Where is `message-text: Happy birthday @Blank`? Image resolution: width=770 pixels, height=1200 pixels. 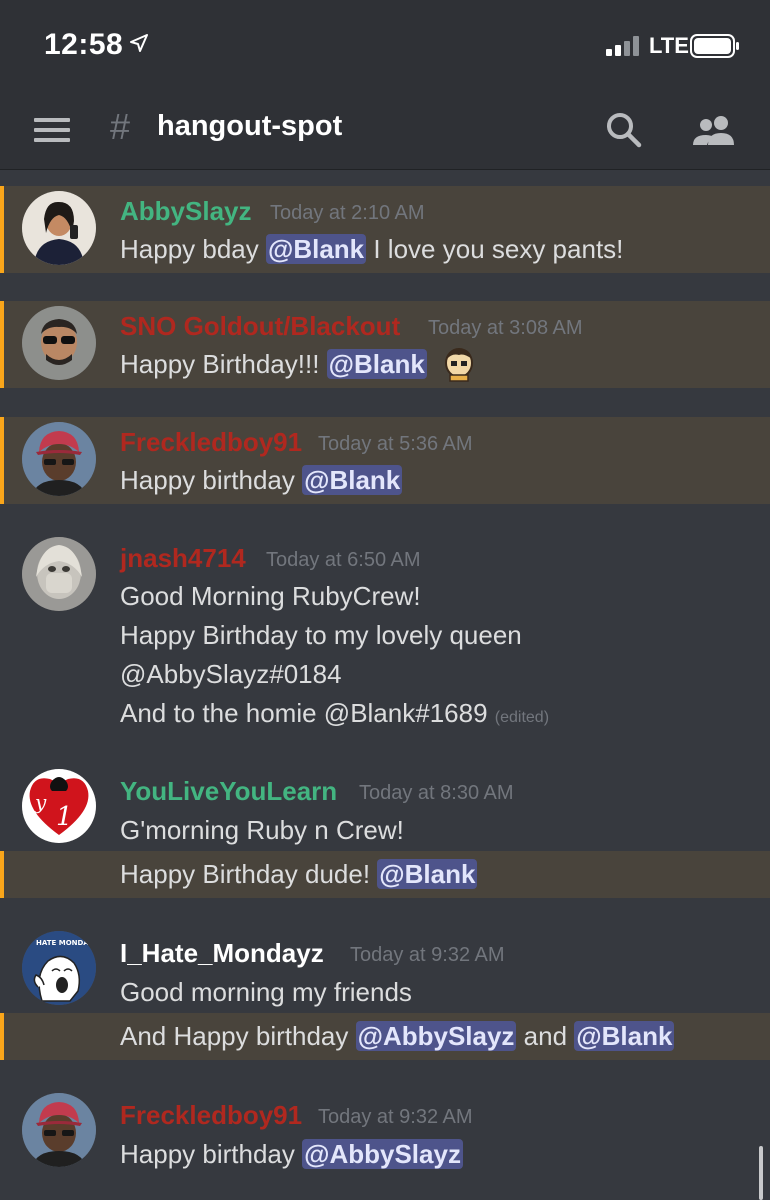 message-text: Happy birthday @Blank is located at coordinates (261, 480).